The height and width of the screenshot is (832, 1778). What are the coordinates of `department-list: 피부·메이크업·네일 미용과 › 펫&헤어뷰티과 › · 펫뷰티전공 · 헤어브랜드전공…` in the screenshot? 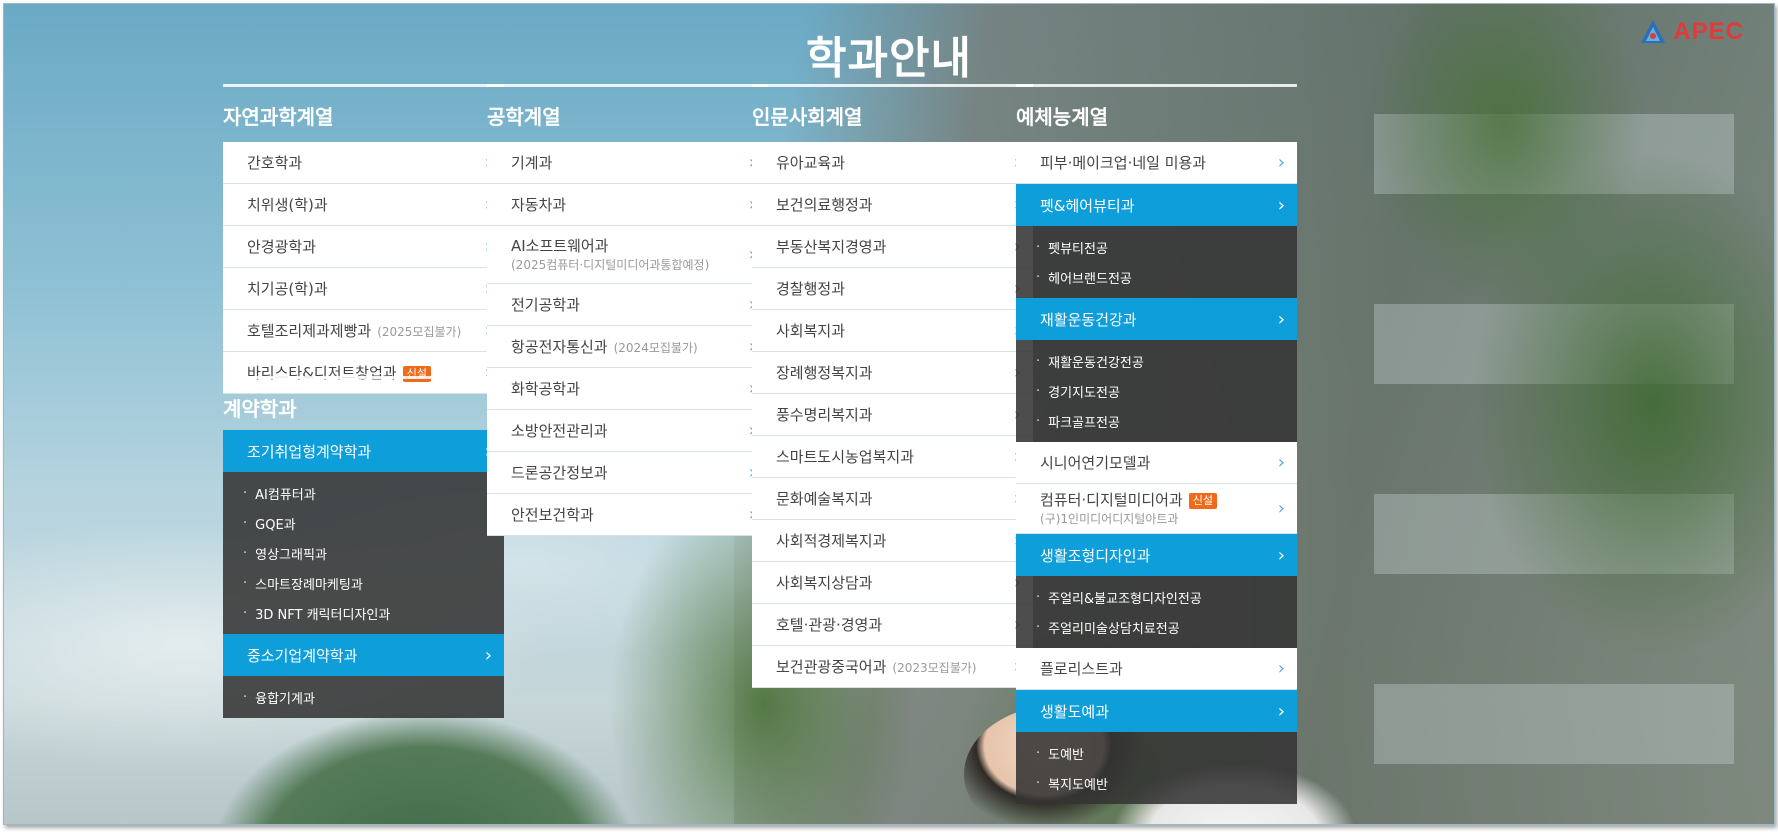 It's located at (1156, 473).